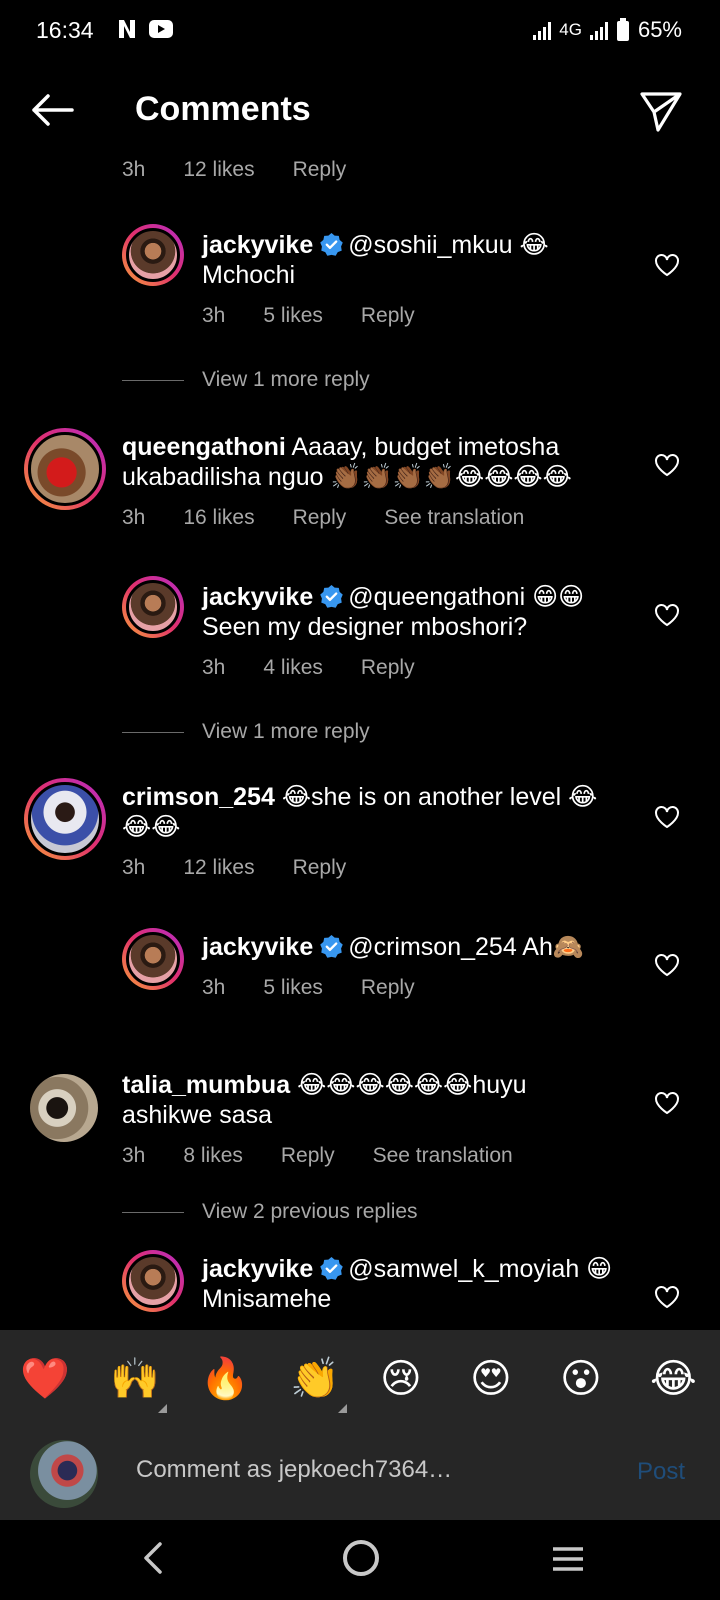 Image resolution: width=720 pixels, height=1600 pixels. I want to click on status-indicators: 4G 65%, so click(607, 30).